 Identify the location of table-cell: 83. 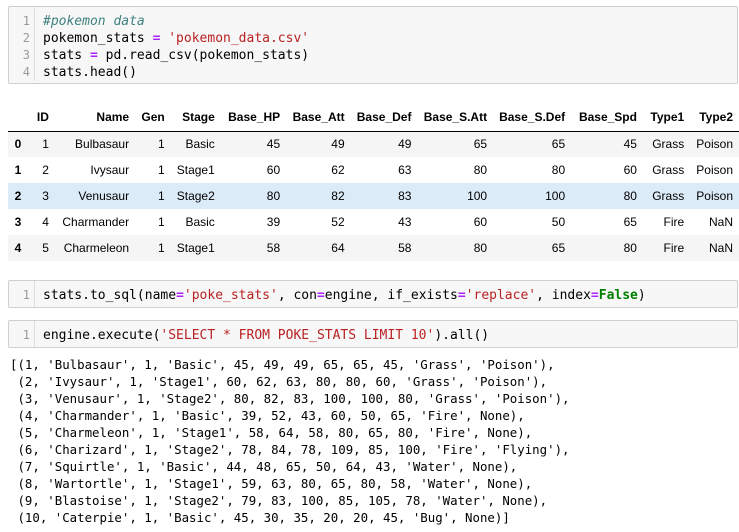
(405, 196).